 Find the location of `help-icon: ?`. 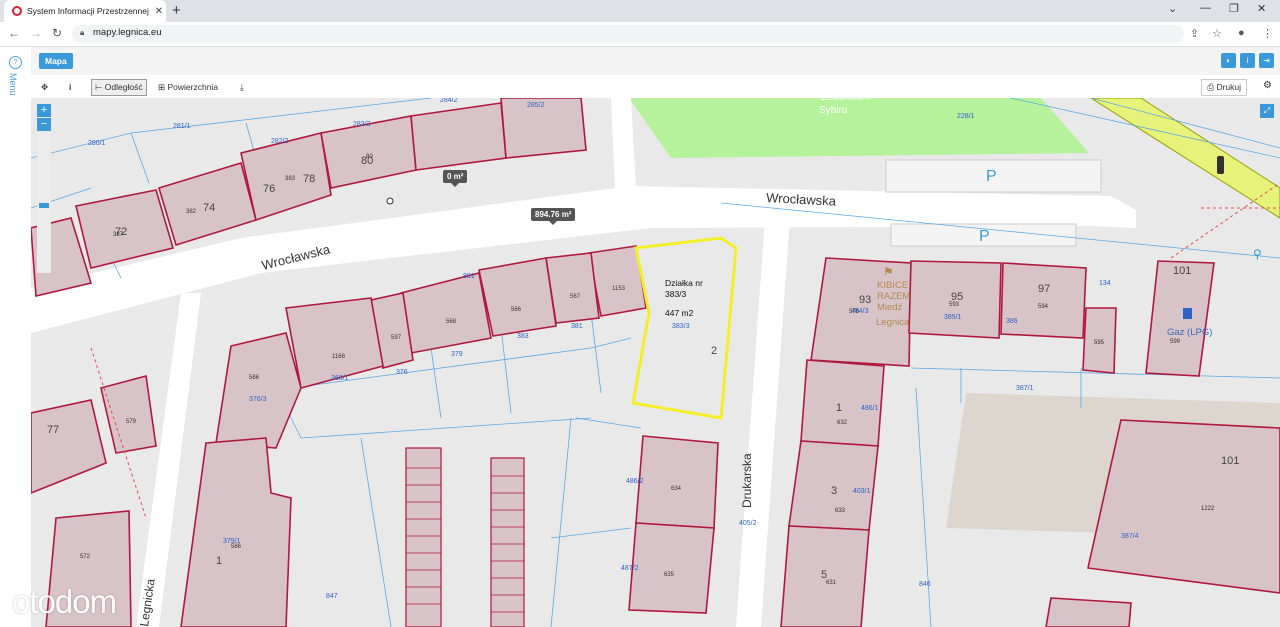

help-icon: ? is located at coordinates (15, 62).